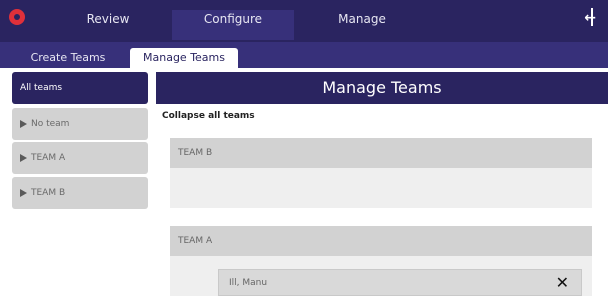  I want to click on top-nav-bar: Review Configure Manage ←, so click(304, 21).